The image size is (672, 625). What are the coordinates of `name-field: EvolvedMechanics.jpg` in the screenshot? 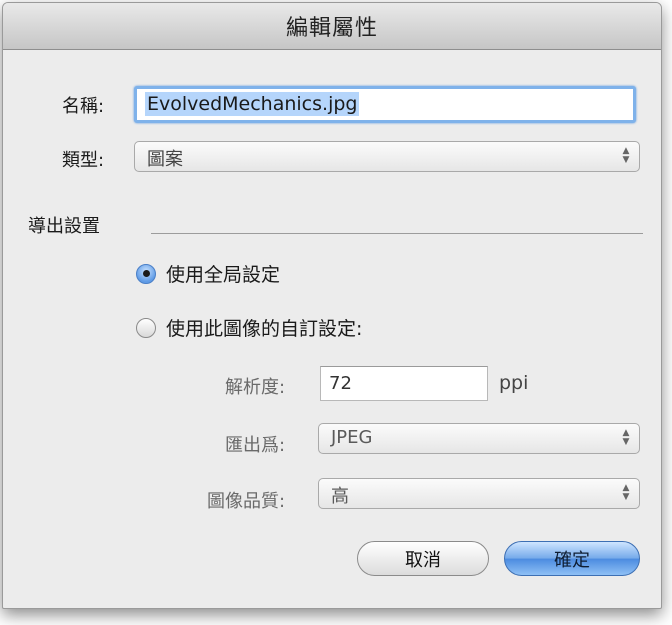 It's located at (385, 104).